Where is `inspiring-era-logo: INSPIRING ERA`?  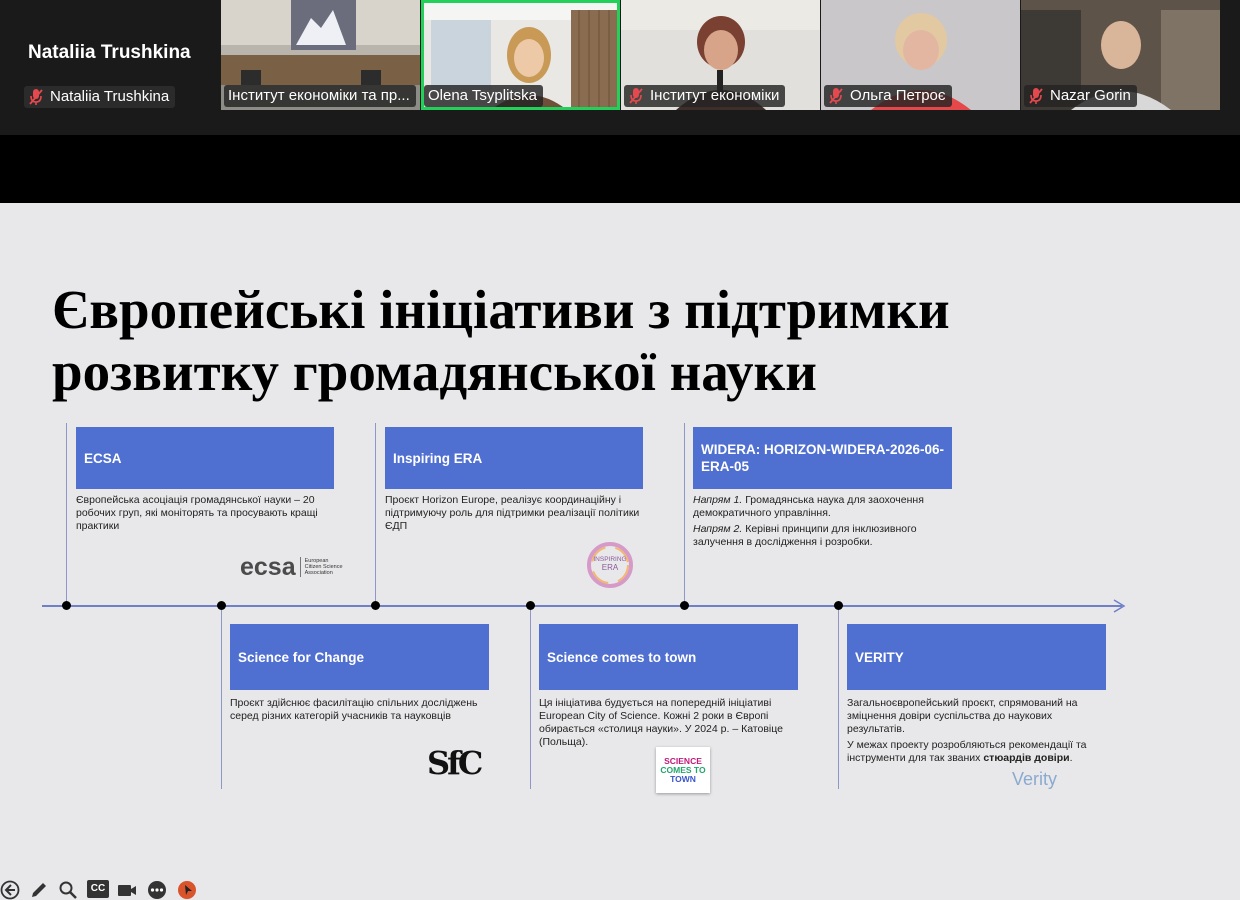 inspiring-era-logo: INSPIRING ERA is located at coordinates (610, 565).